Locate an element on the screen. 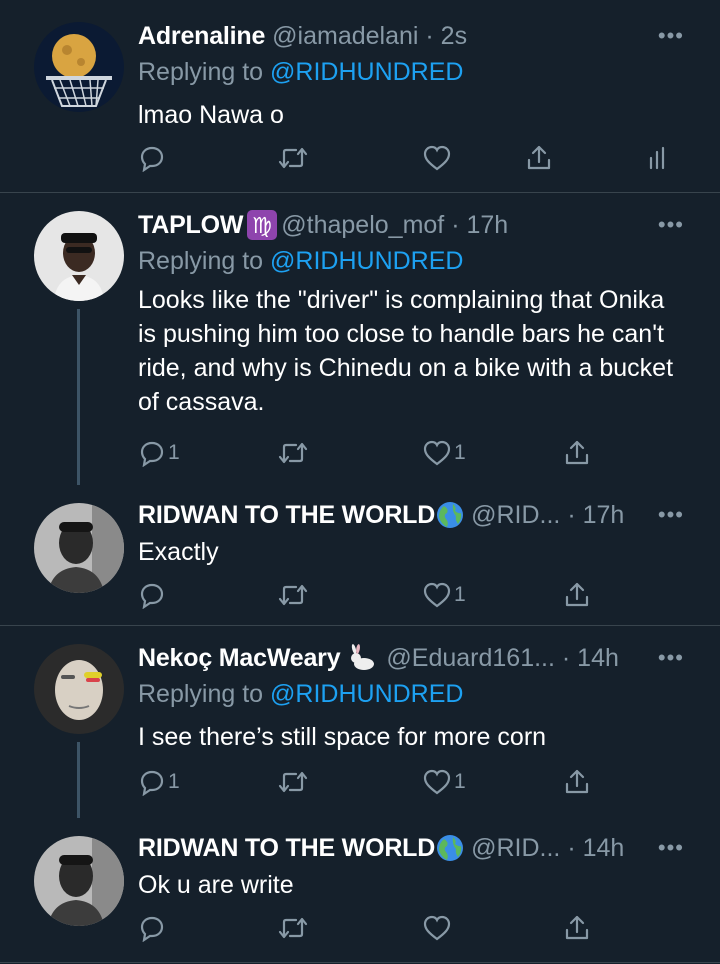 Image resolution: width=720 pixels, height=964 pixels. display-name: Adrenaline is located at coordinates (201, 36).